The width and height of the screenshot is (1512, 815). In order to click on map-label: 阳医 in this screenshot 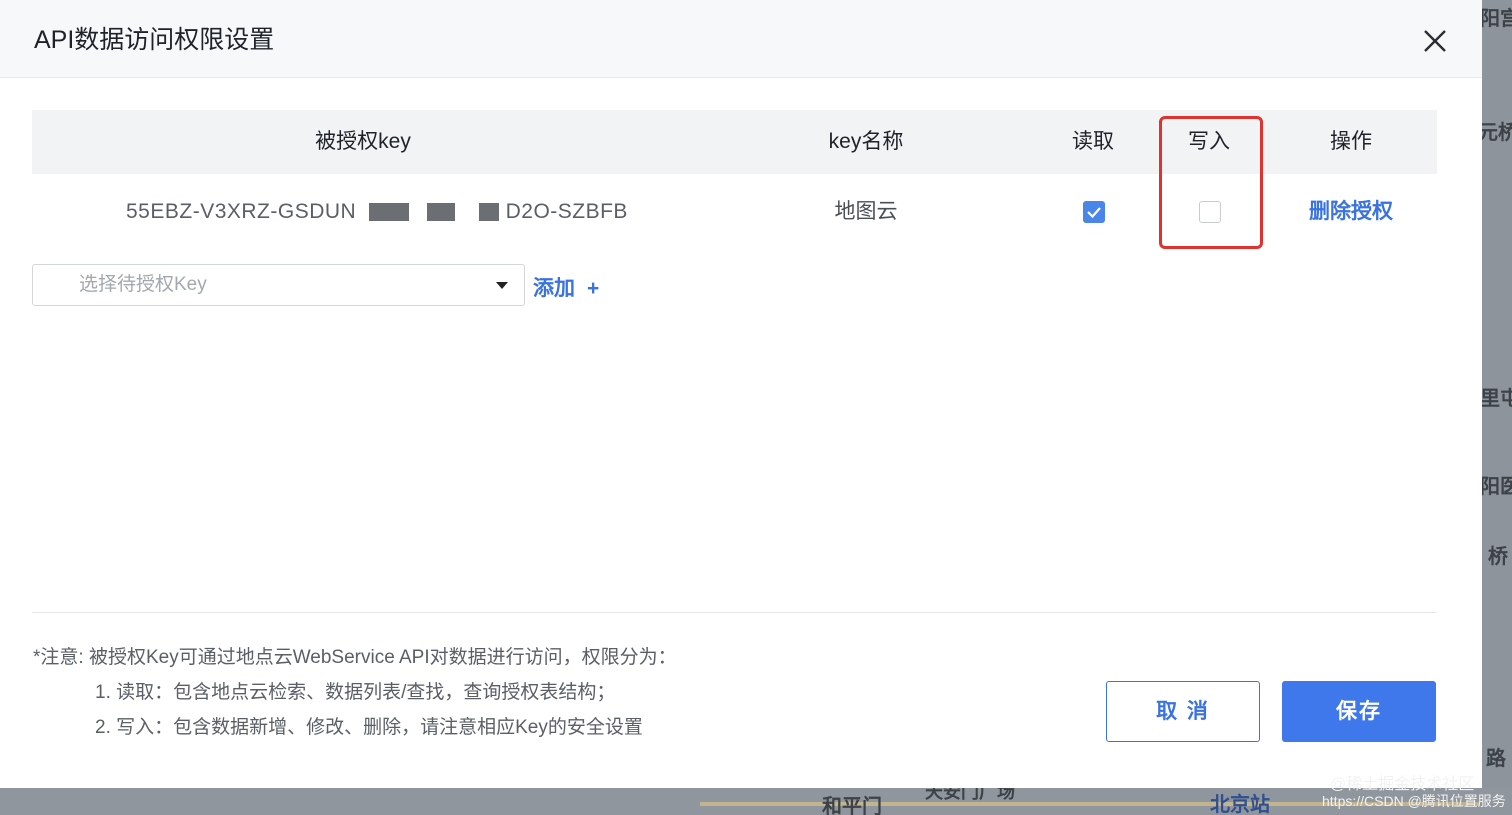, I will do `click(1497, 487)`.